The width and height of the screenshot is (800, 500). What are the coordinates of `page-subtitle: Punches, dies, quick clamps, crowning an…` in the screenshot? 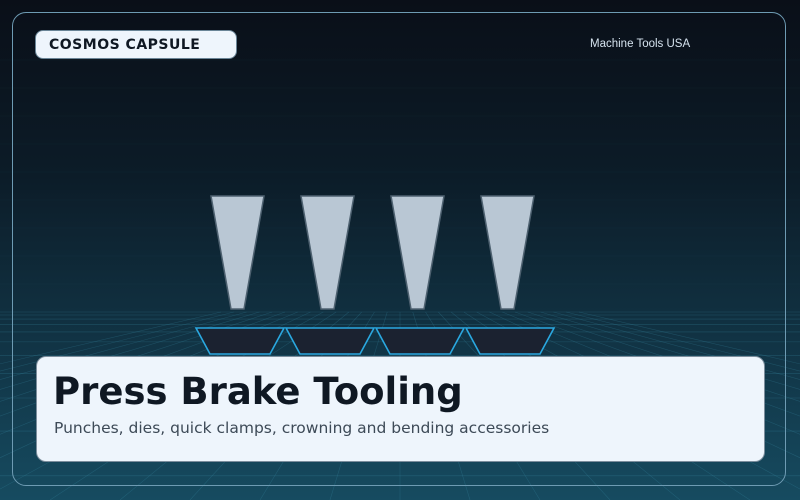 It's located at (302, 428).